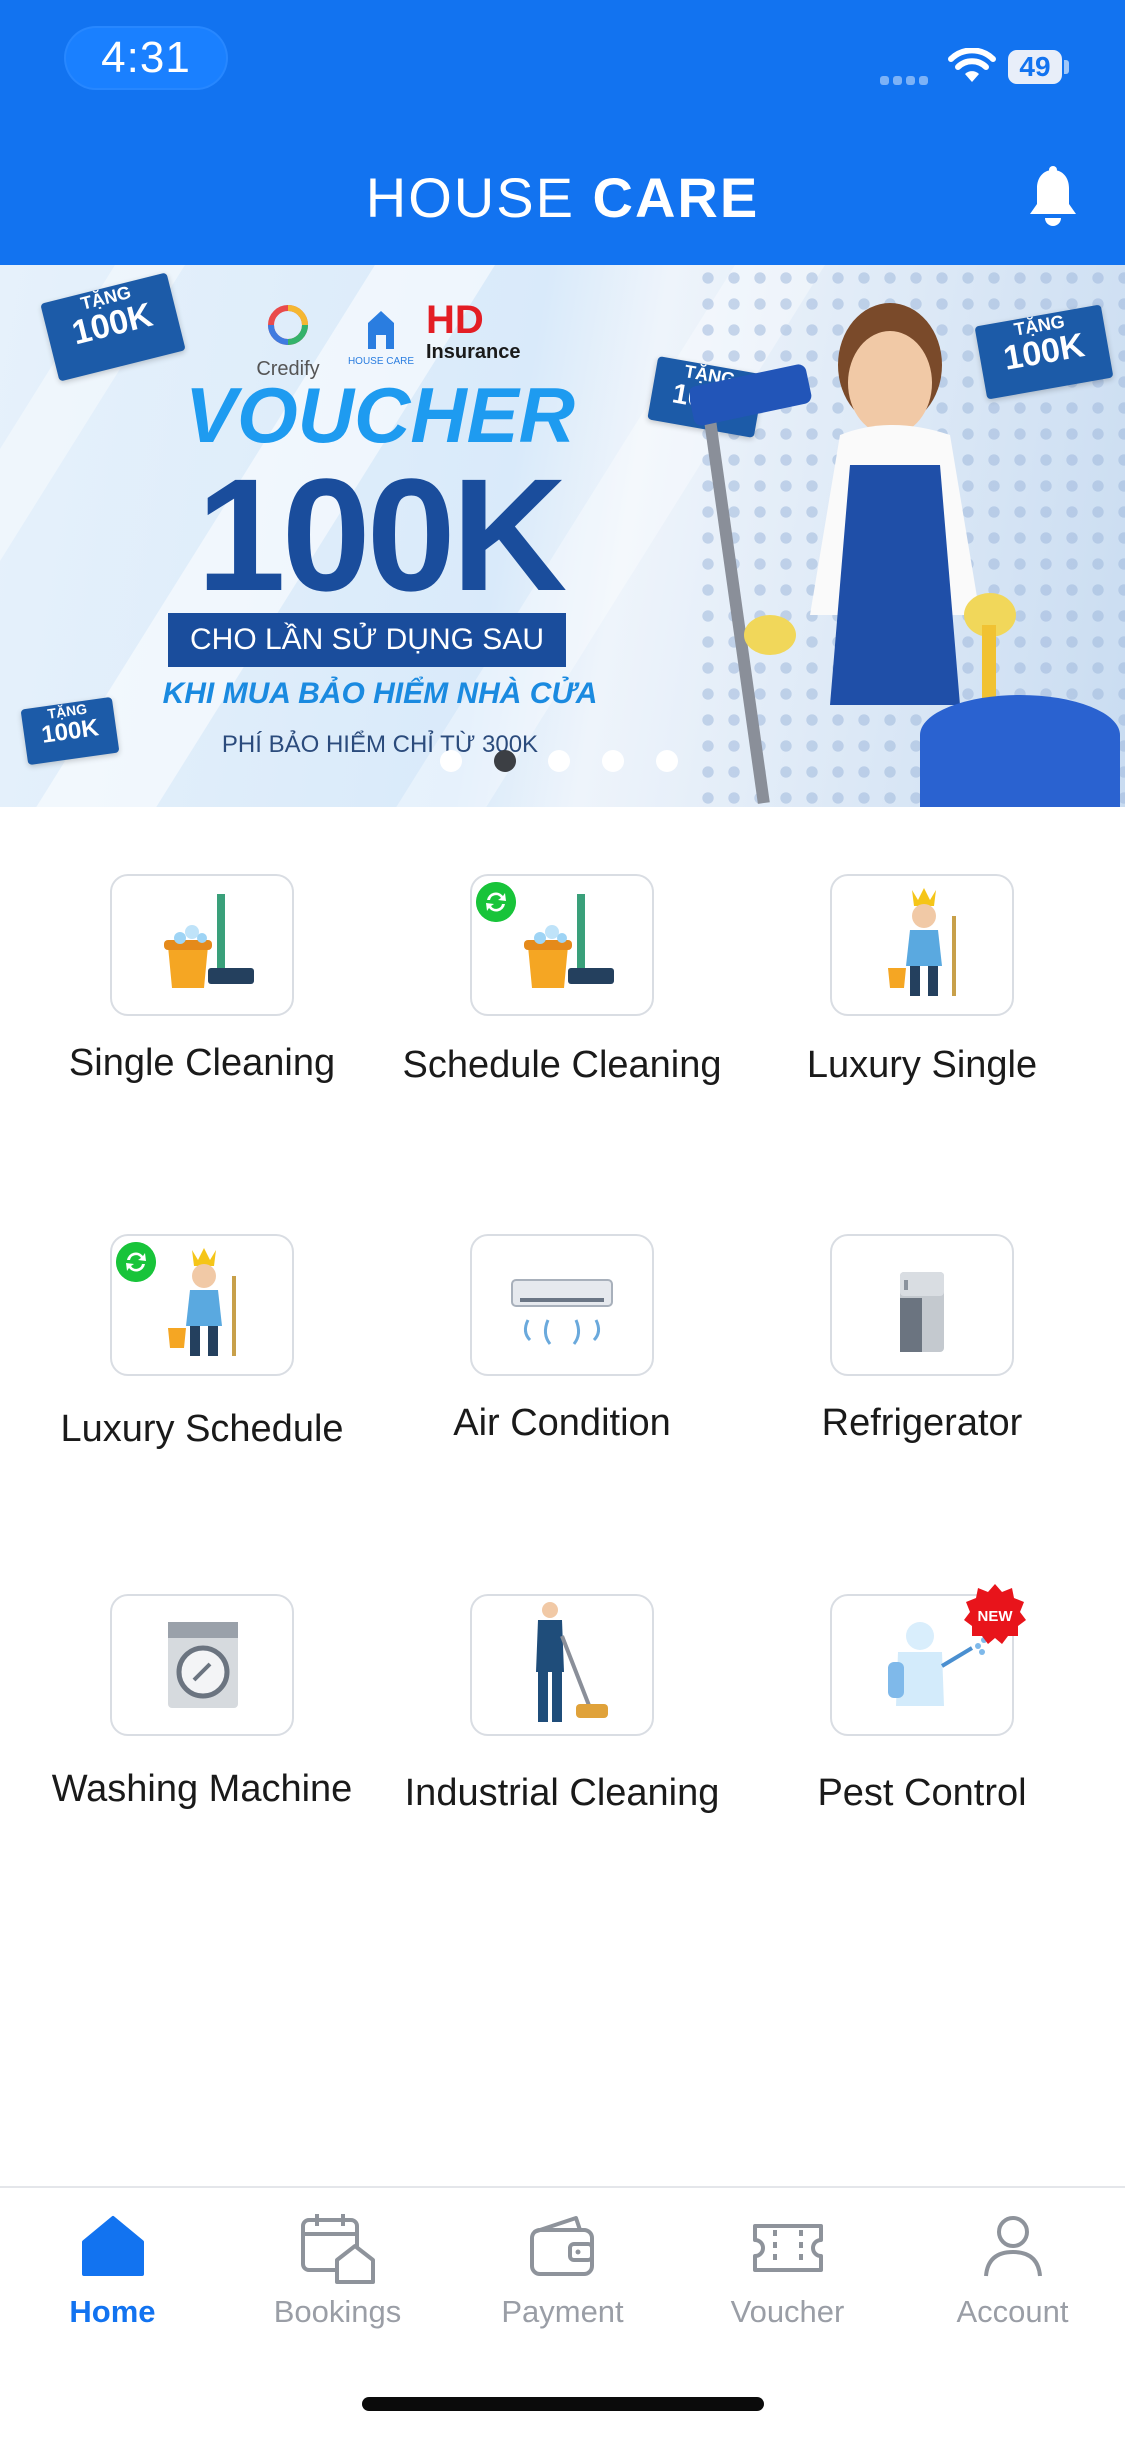  Describe the element at coordinates (787, 2275) in the screenshot. I see `tab-voucher: Voucher` at that location.